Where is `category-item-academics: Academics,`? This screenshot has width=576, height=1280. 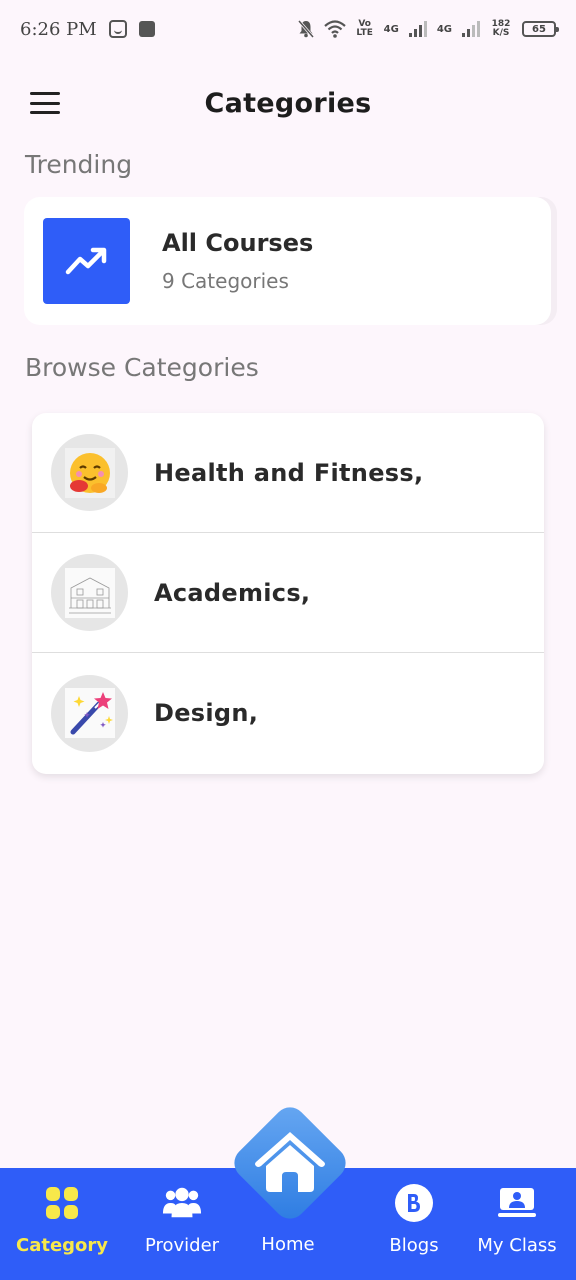
category-item-academics: Academics, is located at coordinates (288, 593).